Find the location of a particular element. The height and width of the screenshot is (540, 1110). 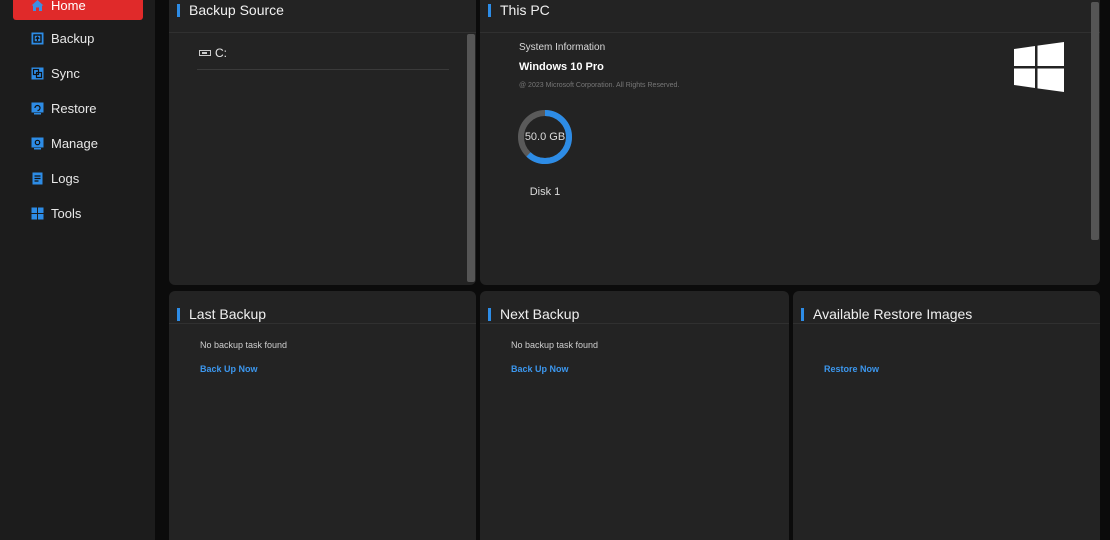

sidebar-item-manage: Manage is located at coordinates (78, 143).